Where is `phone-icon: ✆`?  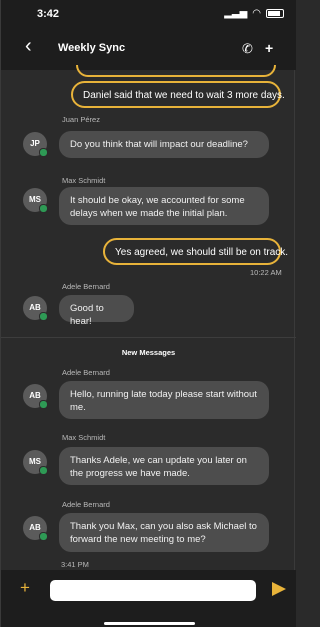 phone-icon: ✆ is located at coordinates (247, 49).